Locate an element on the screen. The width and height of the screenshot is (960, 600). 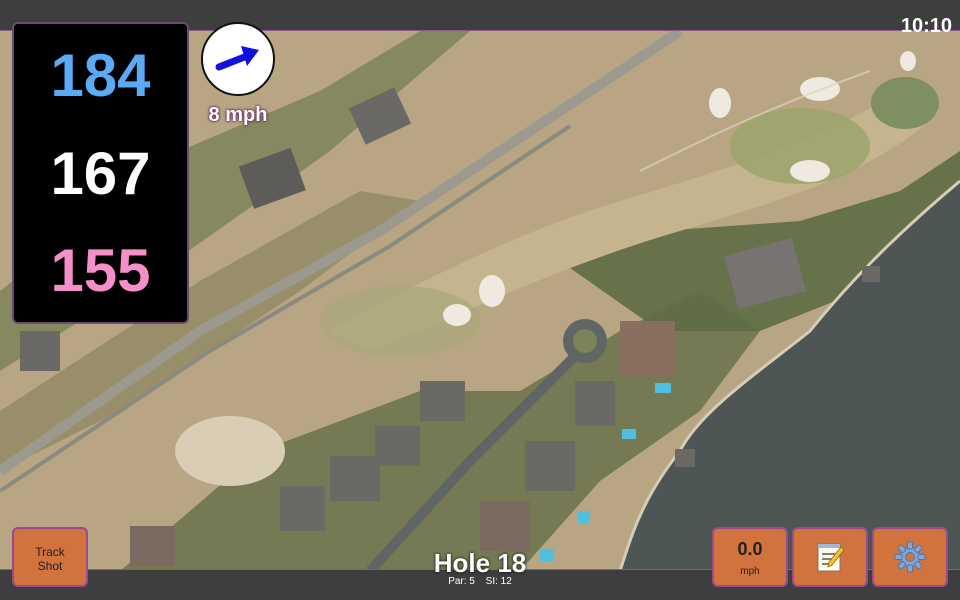
clock: 10:10 is located at coordinates (926, 26).